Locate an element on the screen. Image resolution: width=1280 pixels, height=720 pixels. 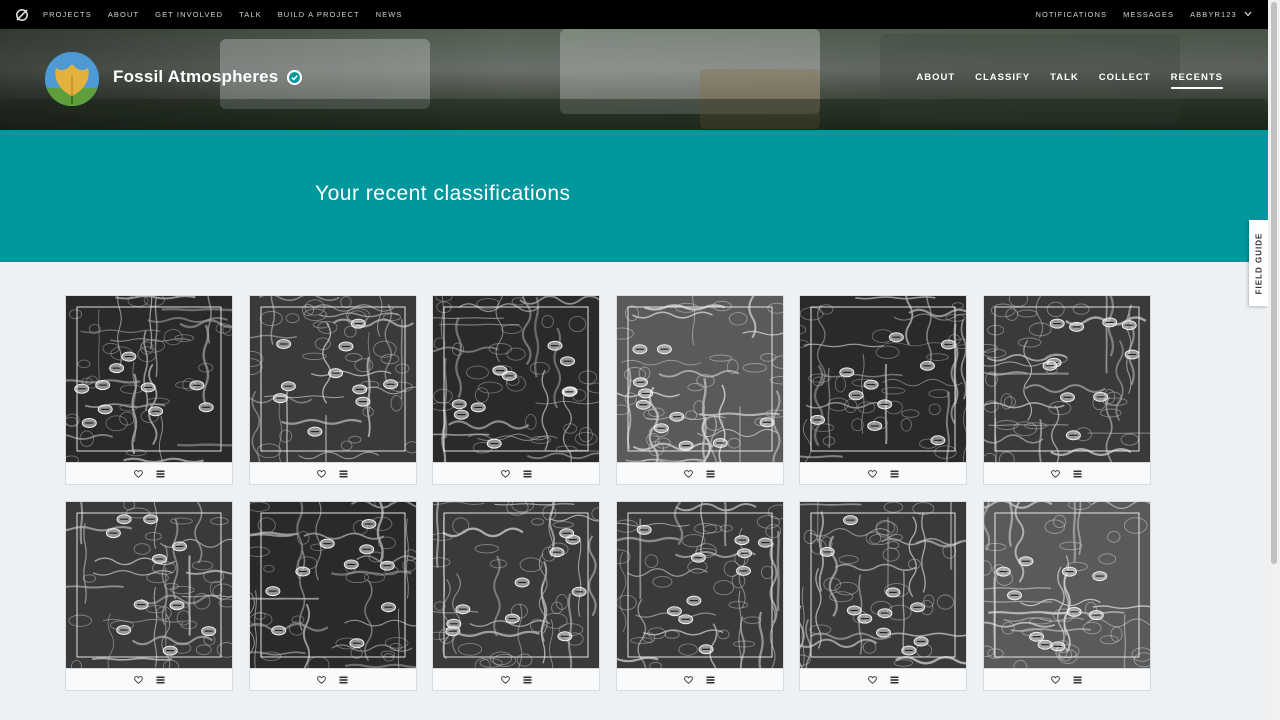
page-scrollbar is located at coordinates (1274, 360).